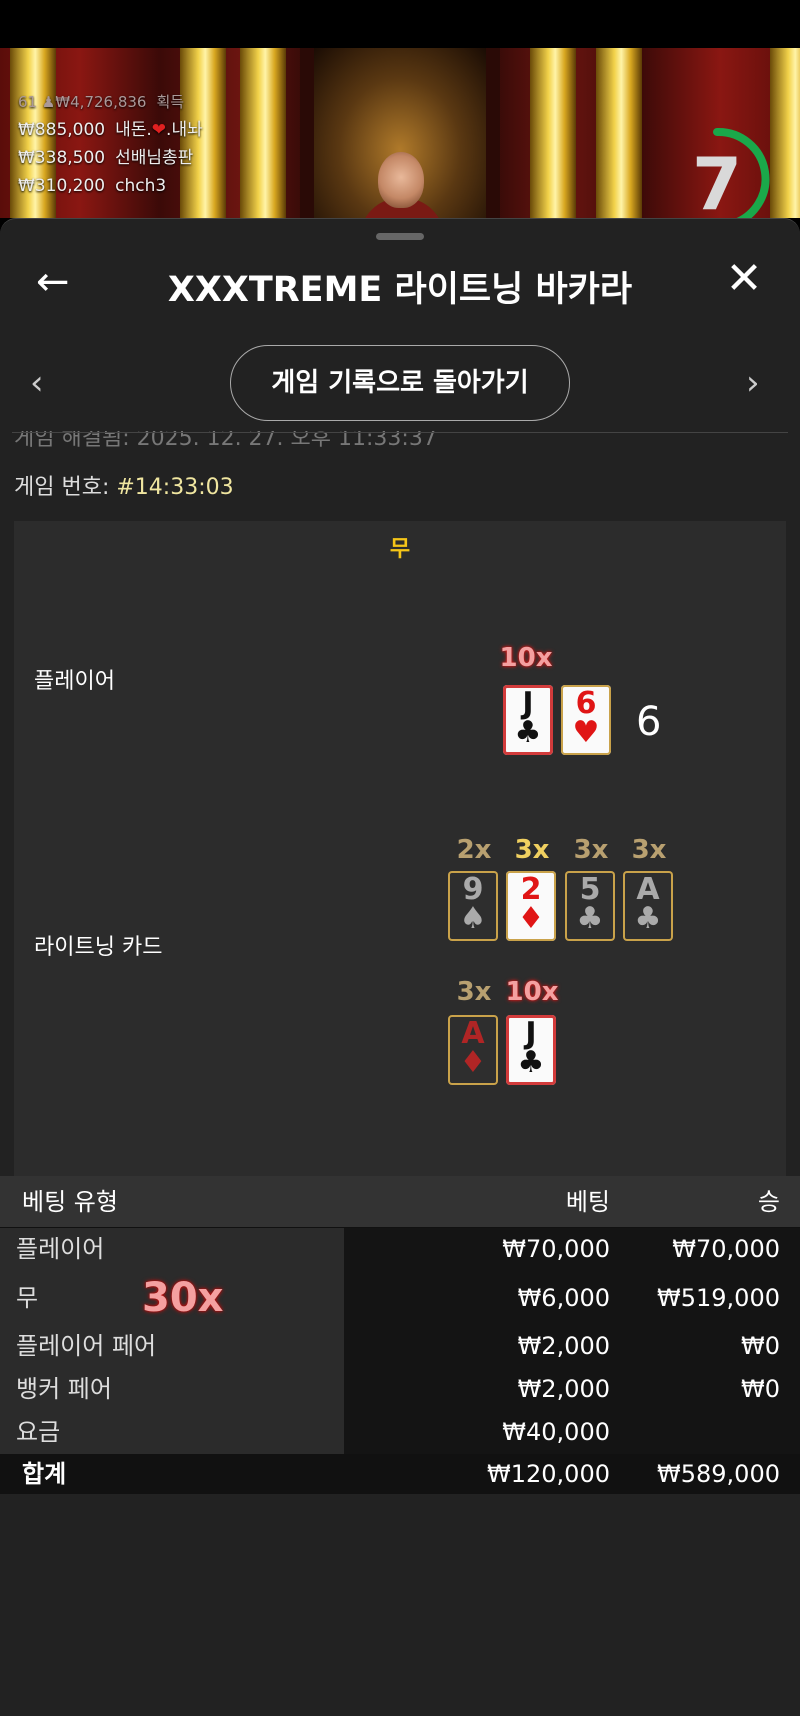 This screenshot has height=1716, width=800. I want to click on player-card: 6 ♥, so click(586, 720).